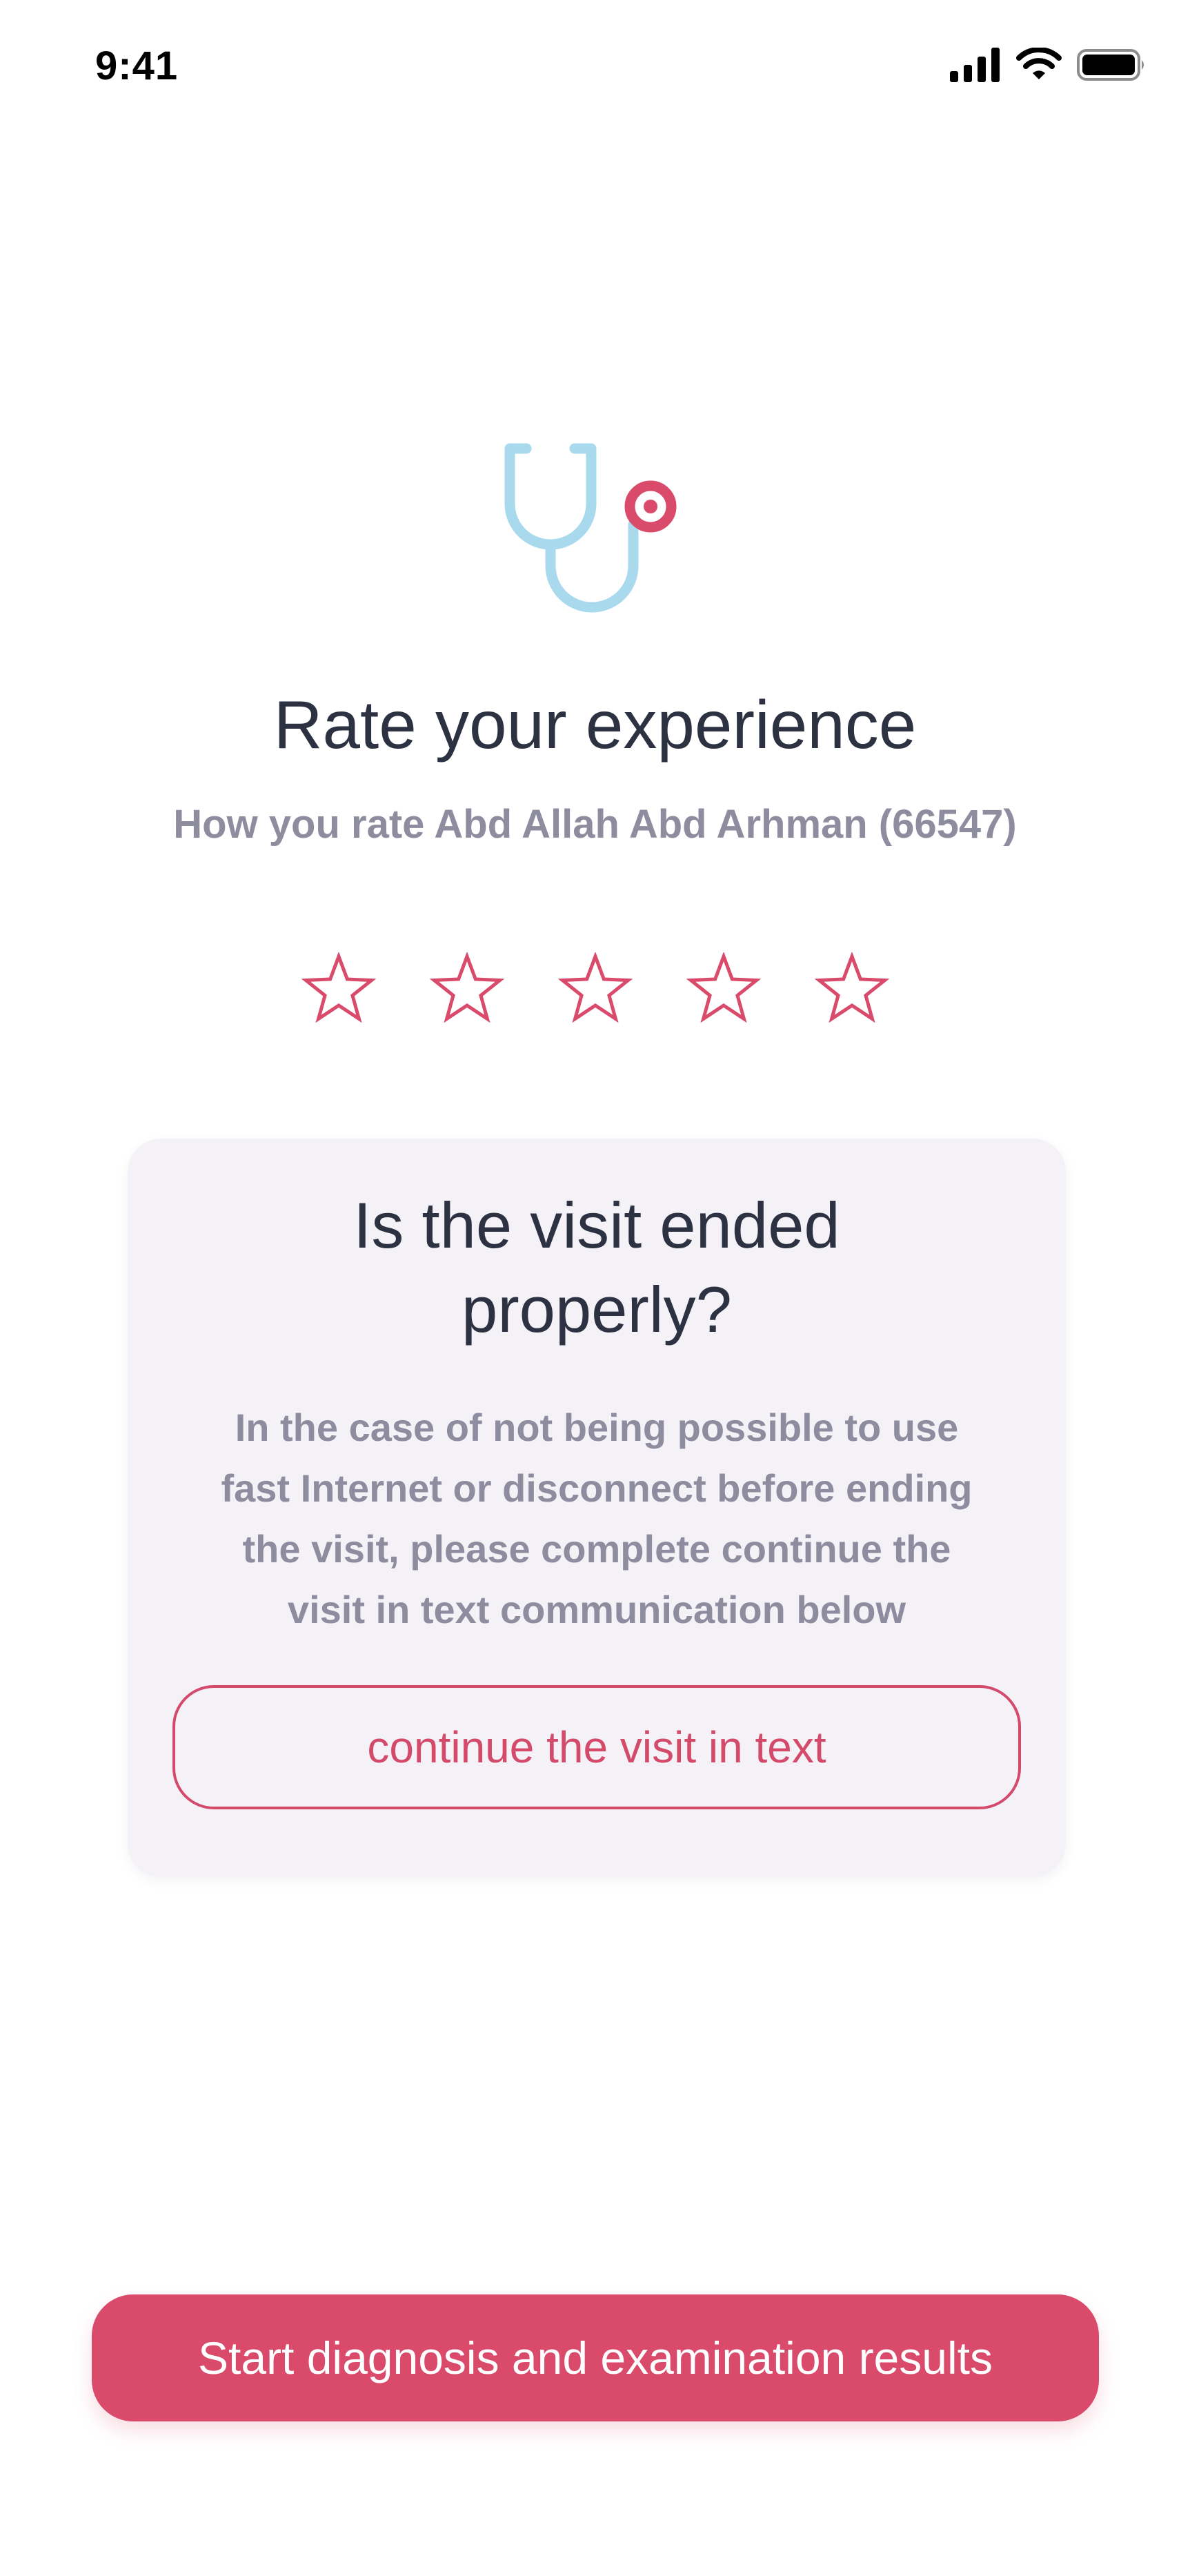 The height and width of the screenshot is (2576, 1190). What do you see at coordinates (851, 989) in the screenshot?
I see `star-5-icon` at bounding box center [851, 989].